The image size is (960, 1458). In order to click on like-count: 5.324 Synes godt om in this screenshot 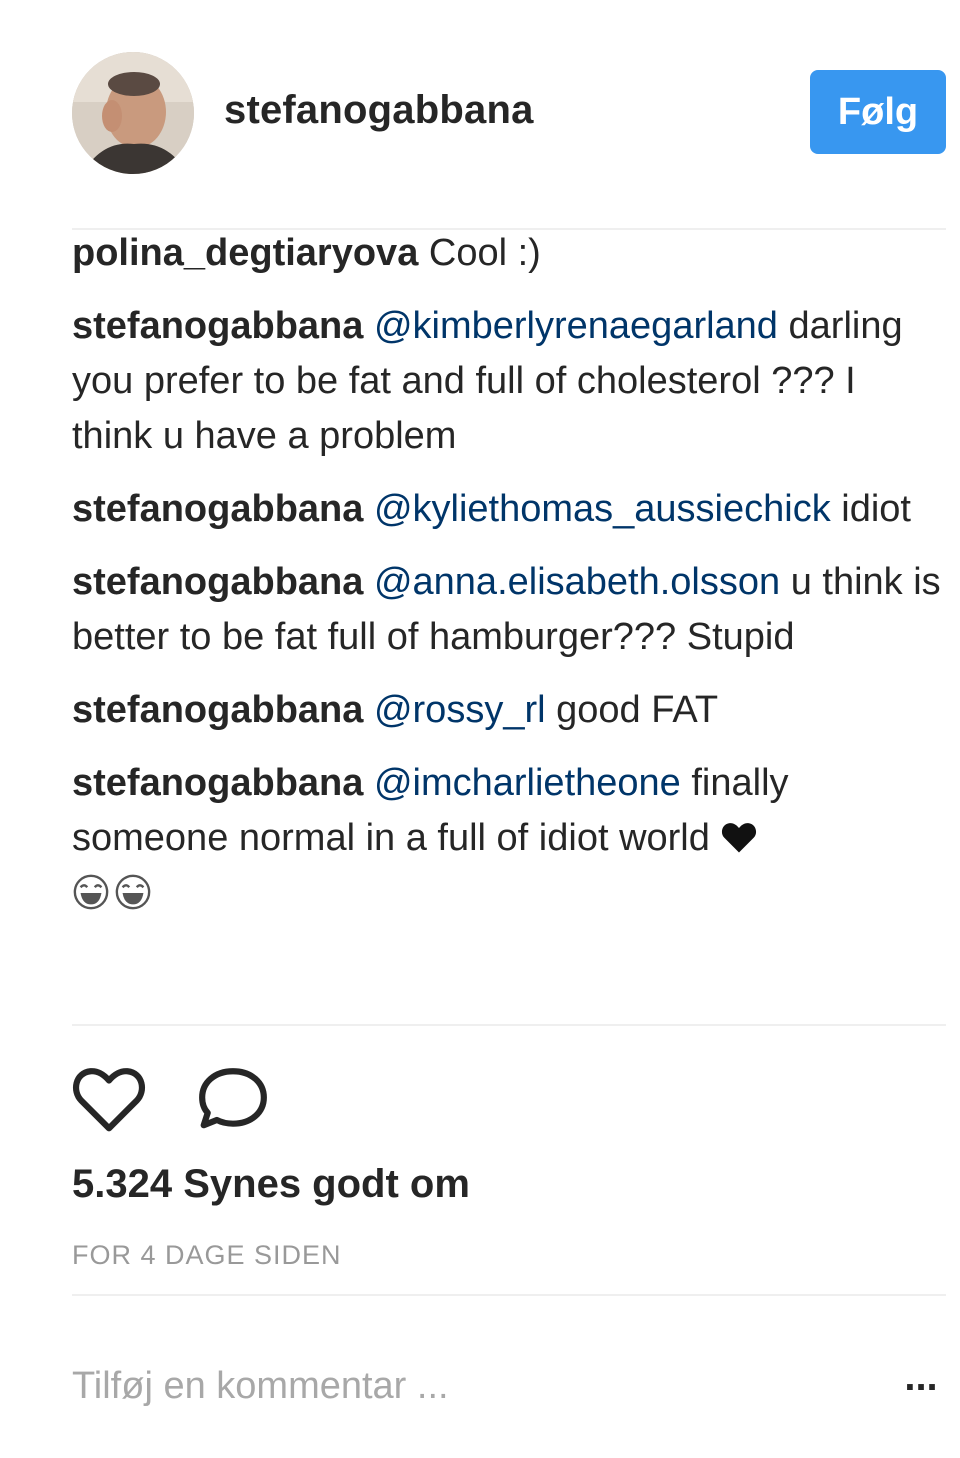, I will do `click(271, 1184)`.